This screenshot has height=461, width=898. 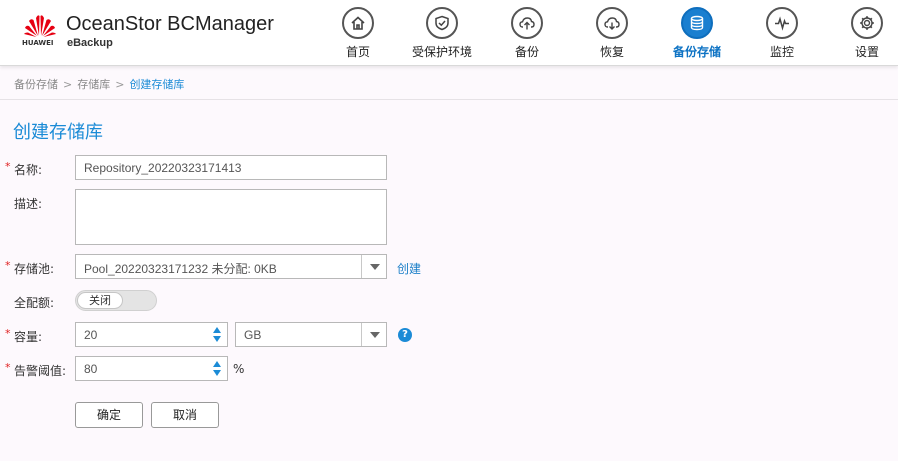 I want to click on breadcrumb: 备份存储 > 存储库 > 创建存储库, so click(x=99, y=84).